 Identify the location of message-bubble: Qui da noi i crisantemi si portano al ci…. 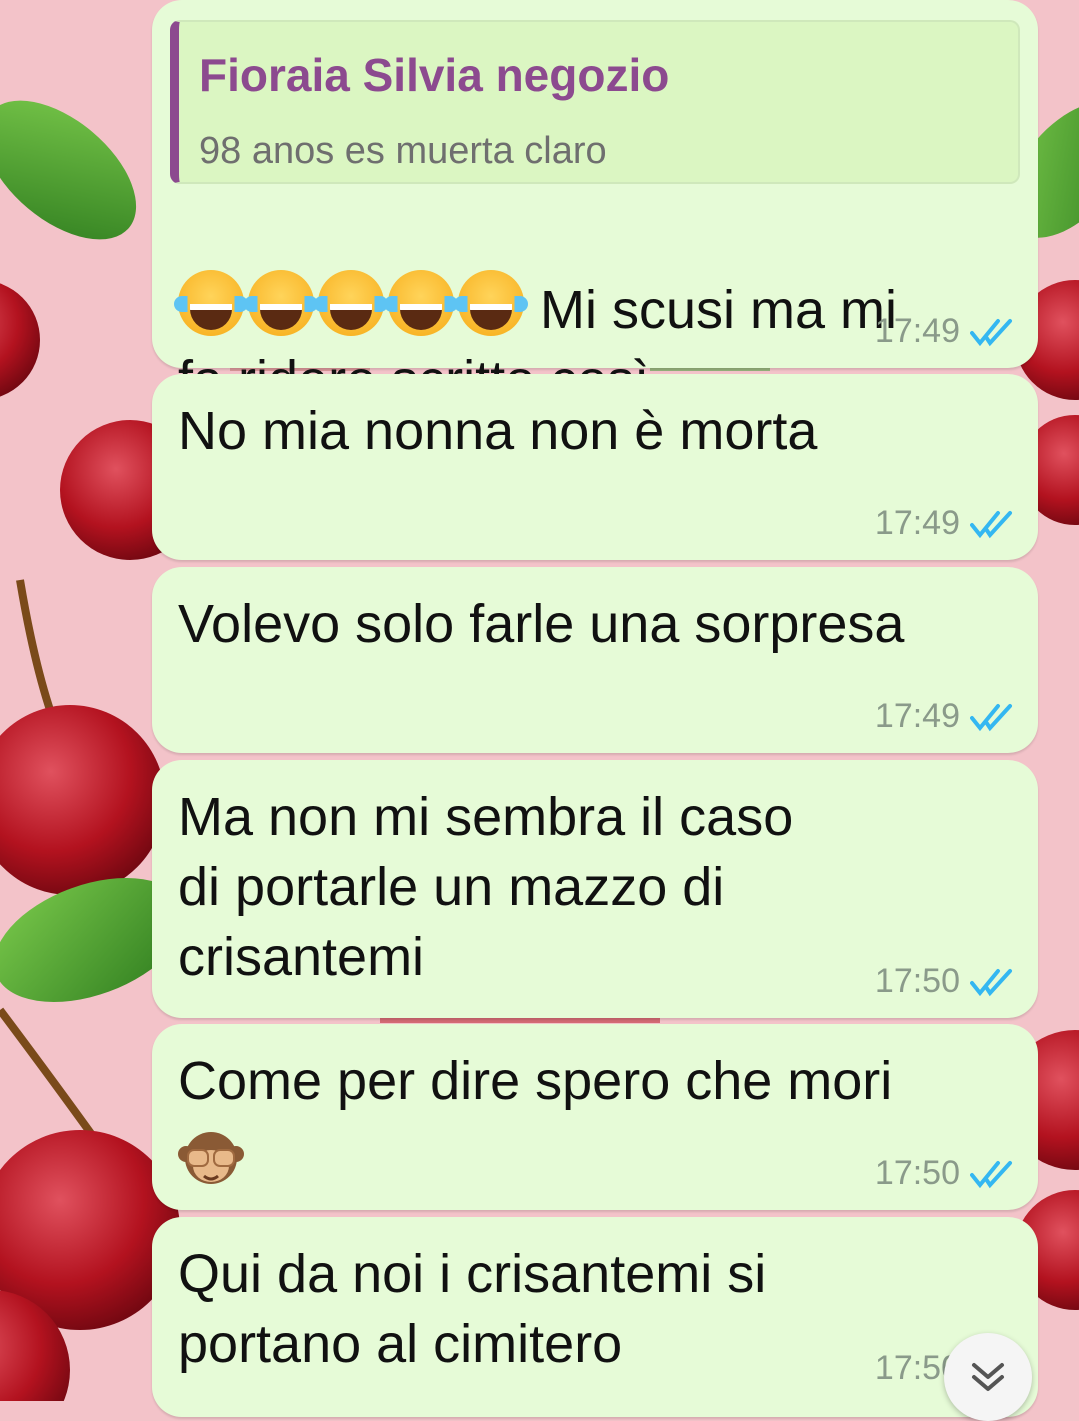
(595, 1317).